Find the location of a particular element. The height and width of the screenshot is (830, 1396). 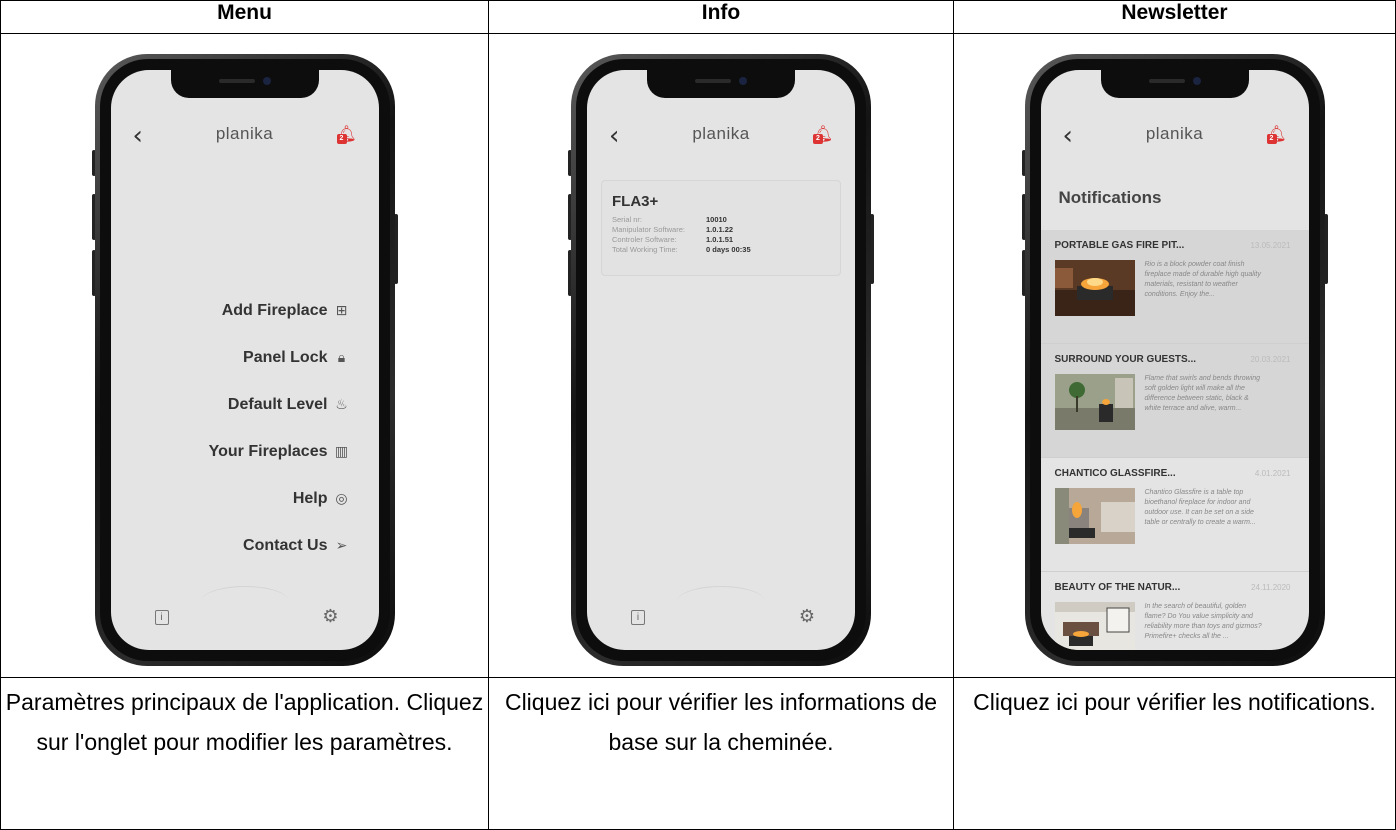

lifebuoy-icon: ◎ is located at coordinates (341, 499).